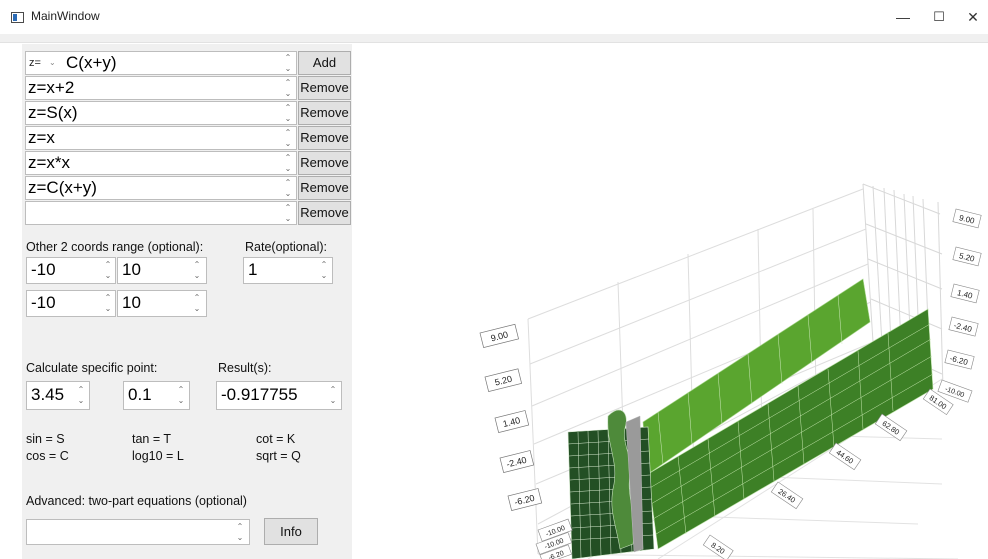  I want to click on point-x-value: 3.45, so click(48, 394).